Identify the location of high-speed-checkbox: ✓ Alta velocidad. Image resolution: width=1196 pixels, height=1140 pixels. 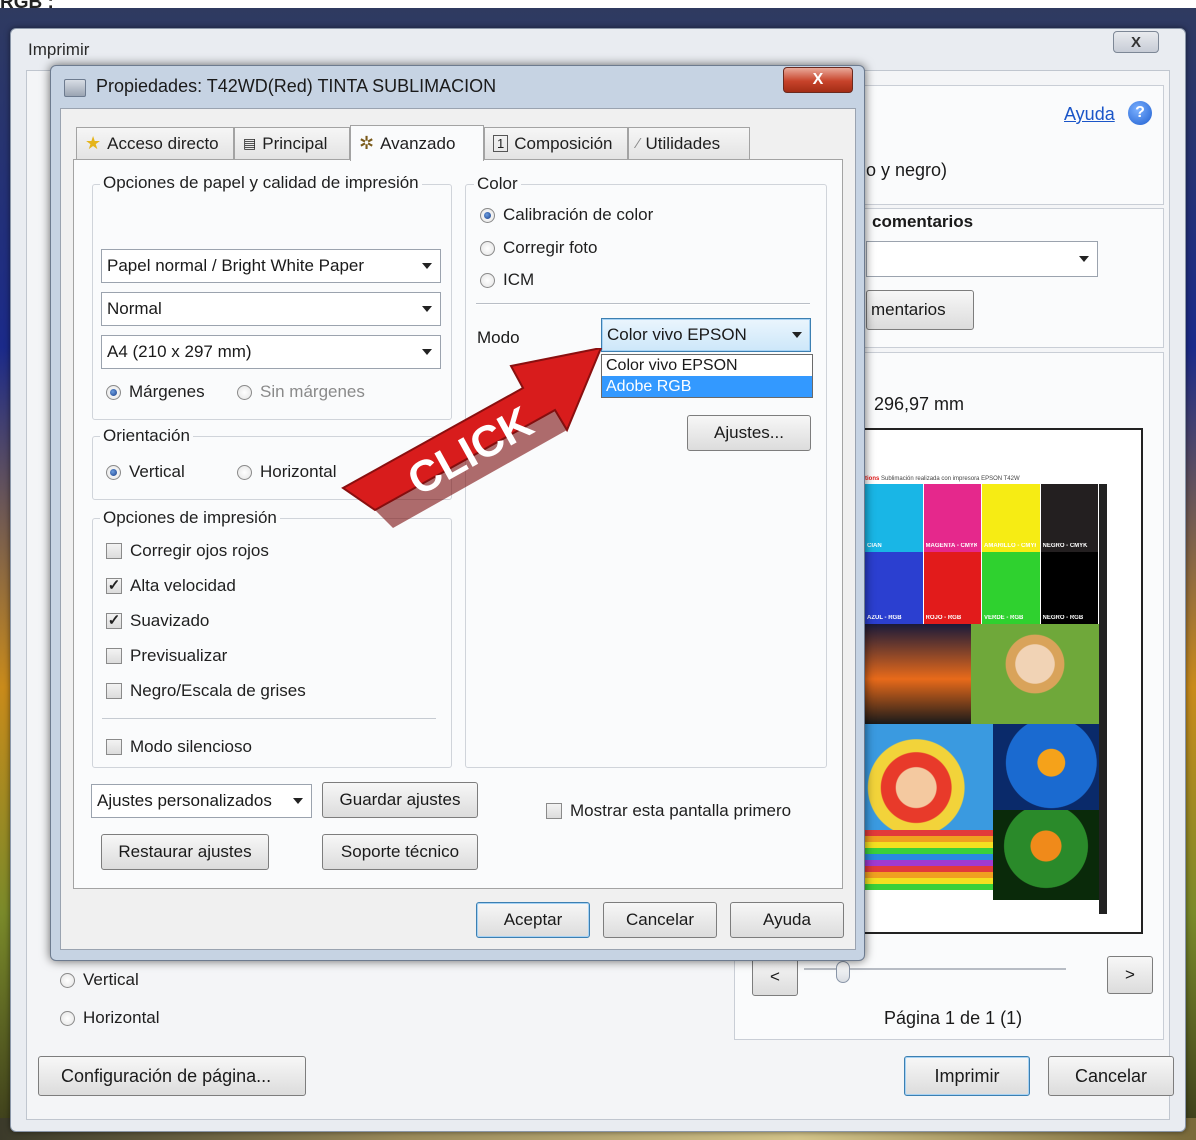
(171, 586).